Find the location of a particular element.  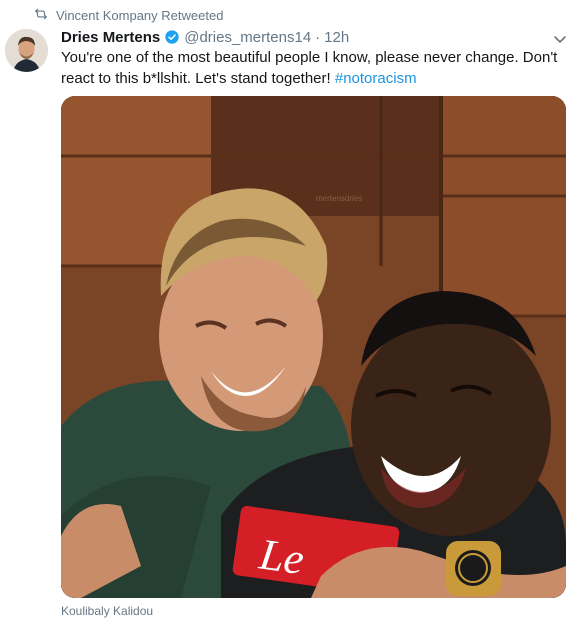

timestamp-link: 12h is located at coordinates (336, 37).